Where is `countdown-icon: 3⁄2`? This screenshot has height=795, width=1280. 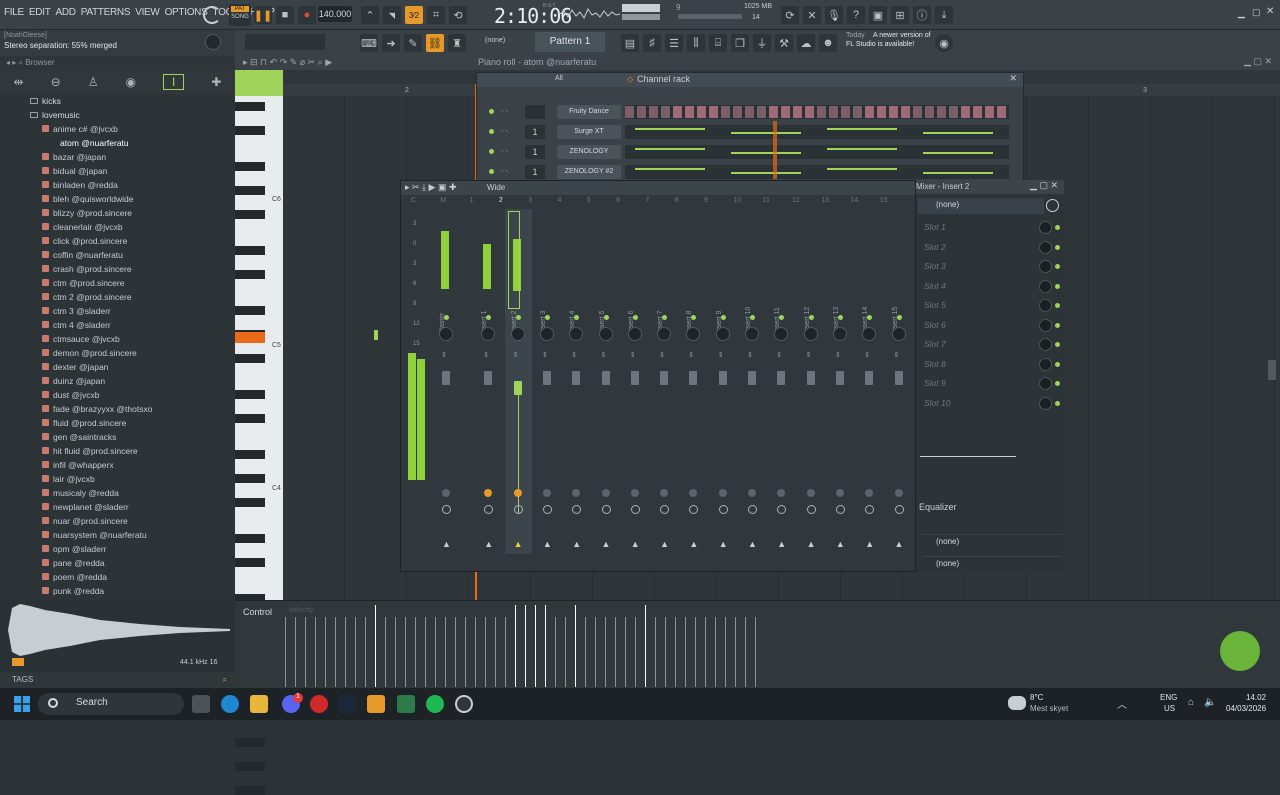
countdown-icon: 3⁄2 is located at coordinates (414, 15).